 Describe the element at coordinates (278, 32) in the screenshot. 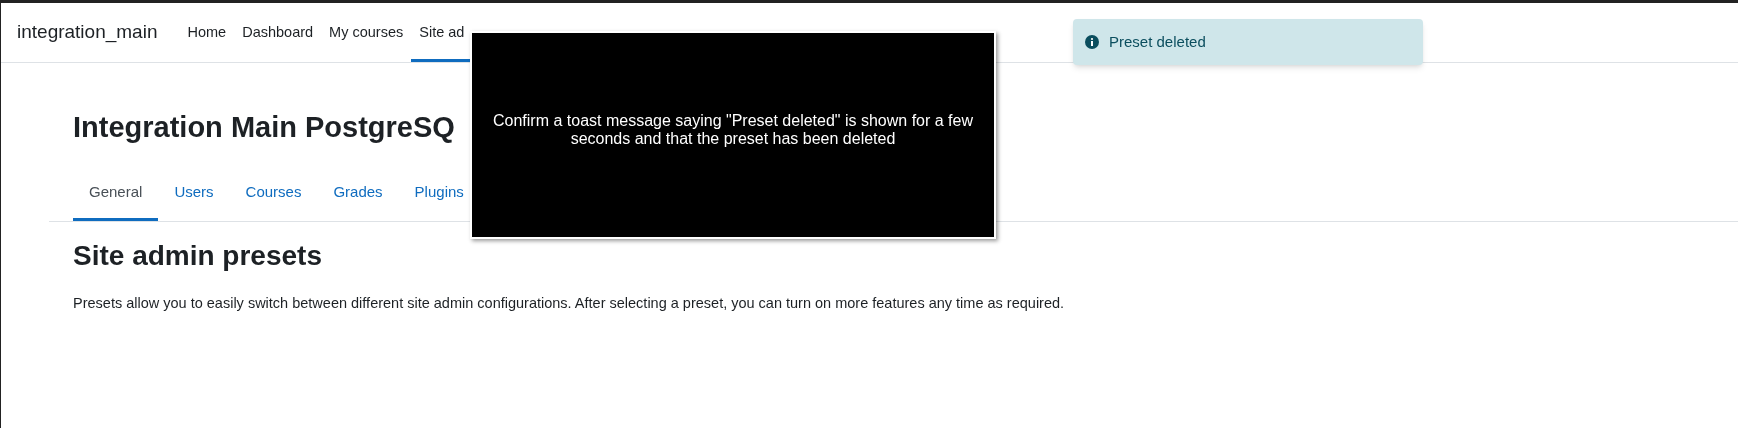

I see `nav-link: Dashboard` at that location.